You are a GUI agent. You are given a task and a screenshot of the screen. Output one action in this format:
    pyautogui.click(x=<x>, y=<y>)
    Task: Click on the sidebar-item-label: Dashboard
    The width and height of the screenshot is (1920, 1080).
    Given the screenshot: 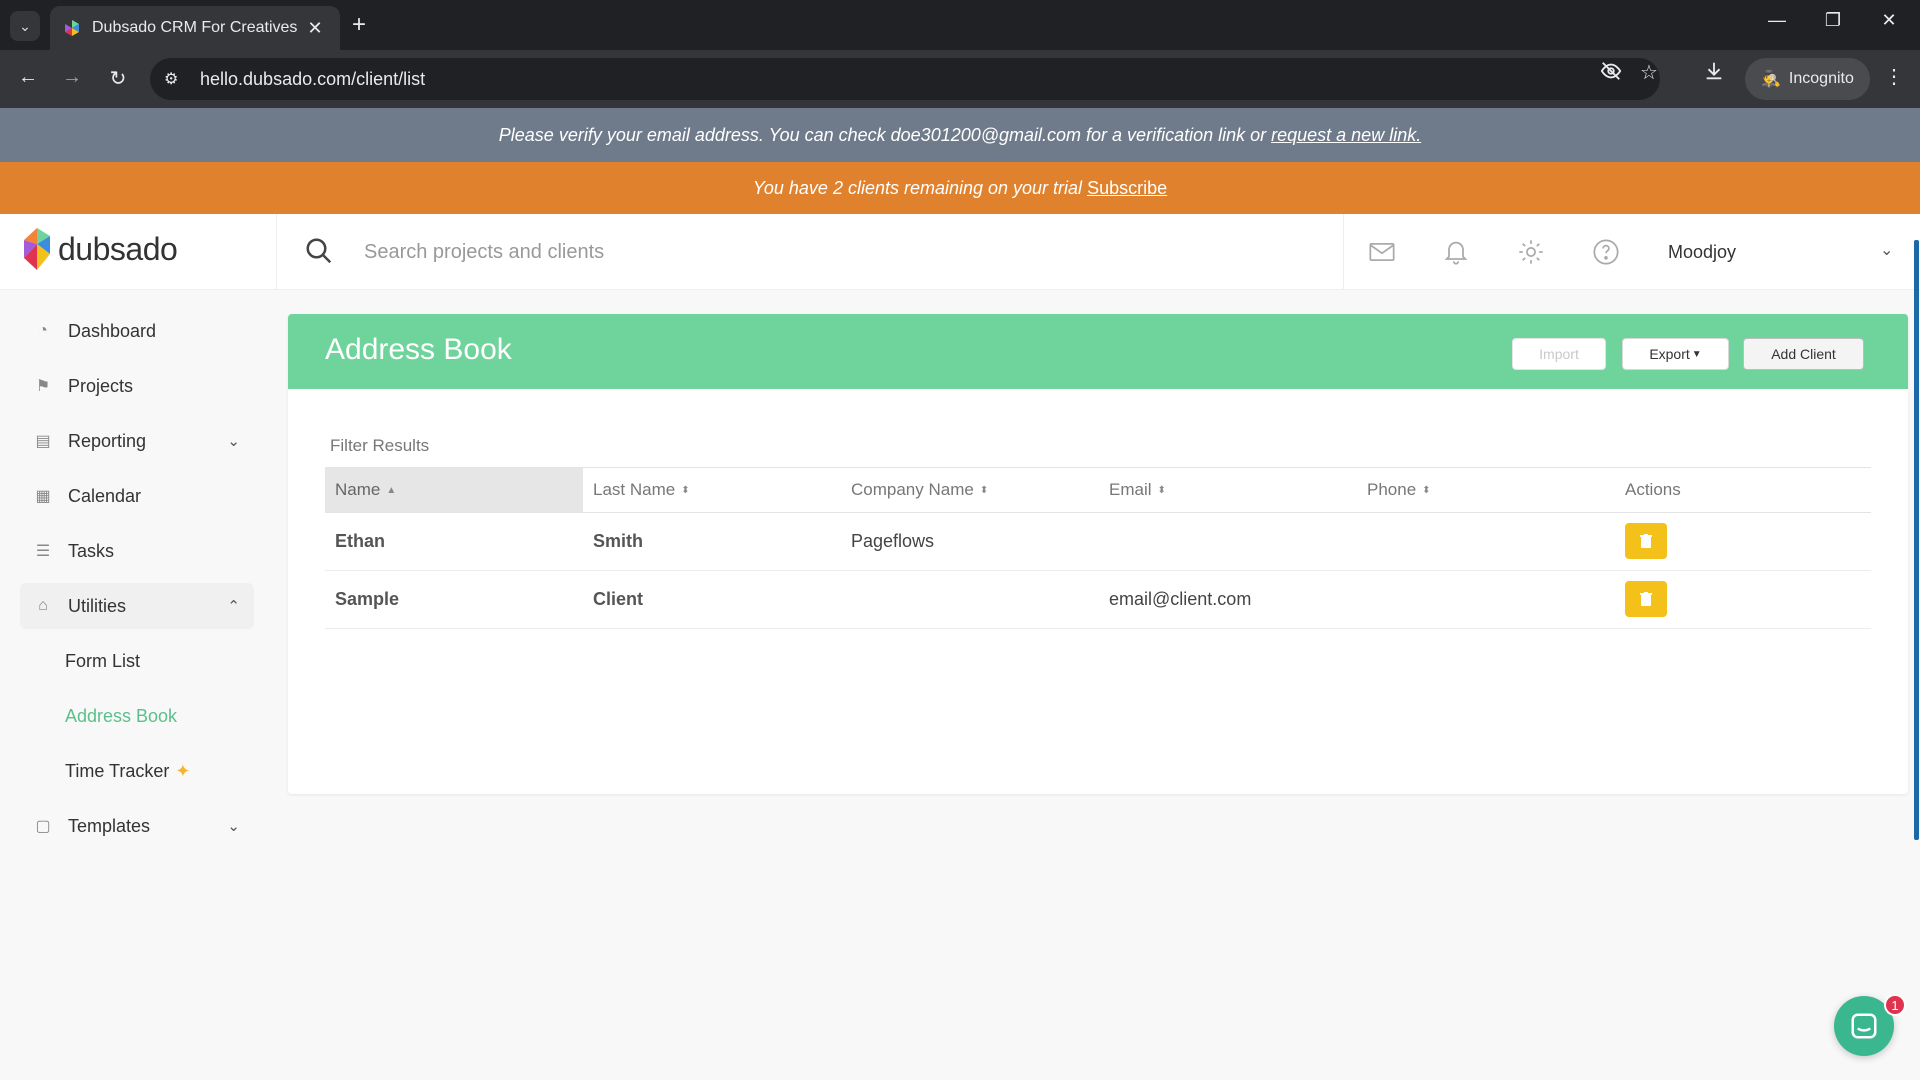 What is the action you would take?
    pyautogui.click(x=112, y=330)
    